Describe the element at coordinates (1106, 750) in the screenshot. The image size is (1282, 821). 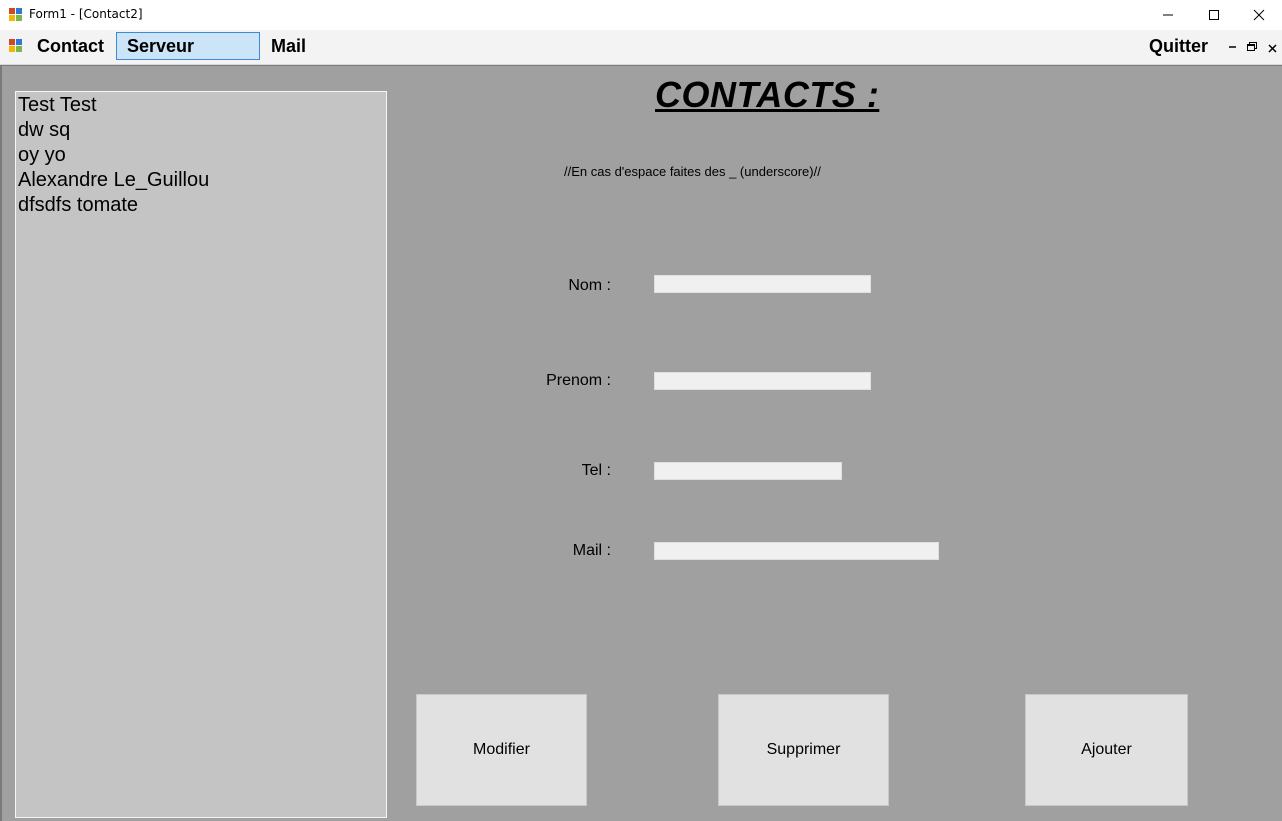
I see `ajouter-button: Ajouter` at that location.